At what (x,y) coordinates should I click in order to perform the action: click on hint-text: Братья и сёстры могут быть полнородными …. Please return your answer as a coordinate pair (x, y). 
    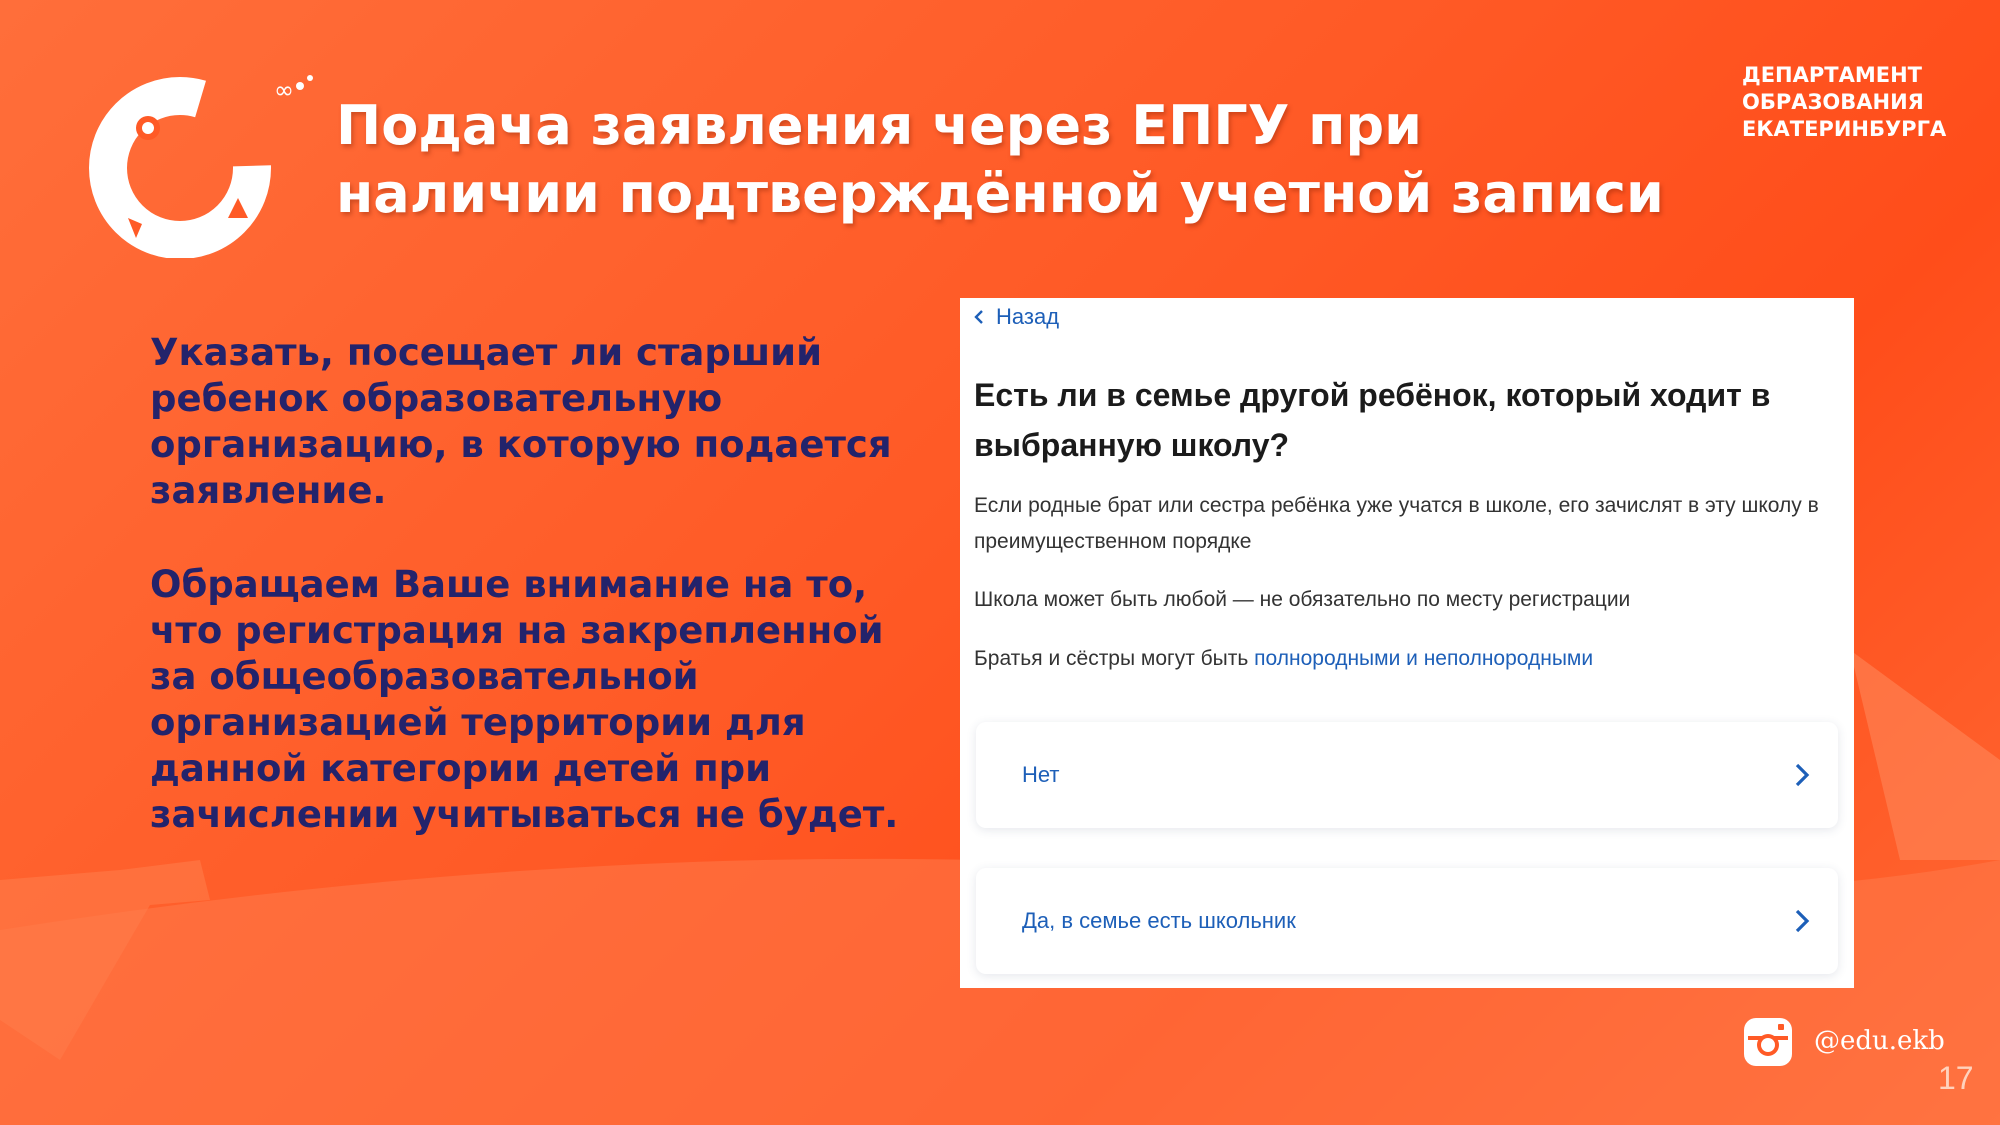
    Looking at the image, I should click on (1409, 659).